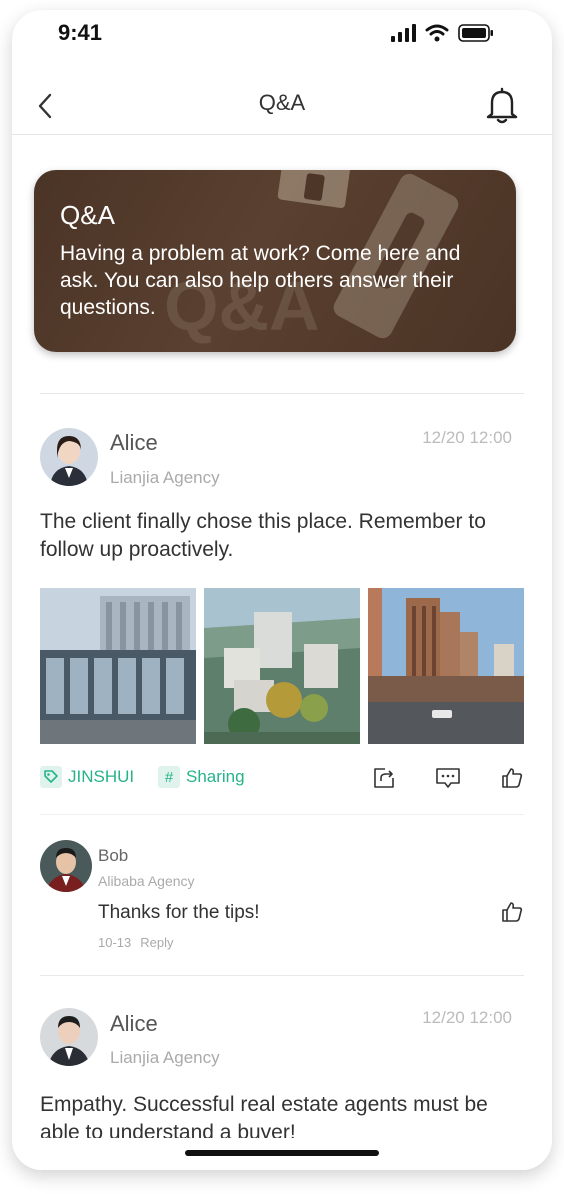  I want to click on tag-jinshui: JINSHUI, so click(87, 777).